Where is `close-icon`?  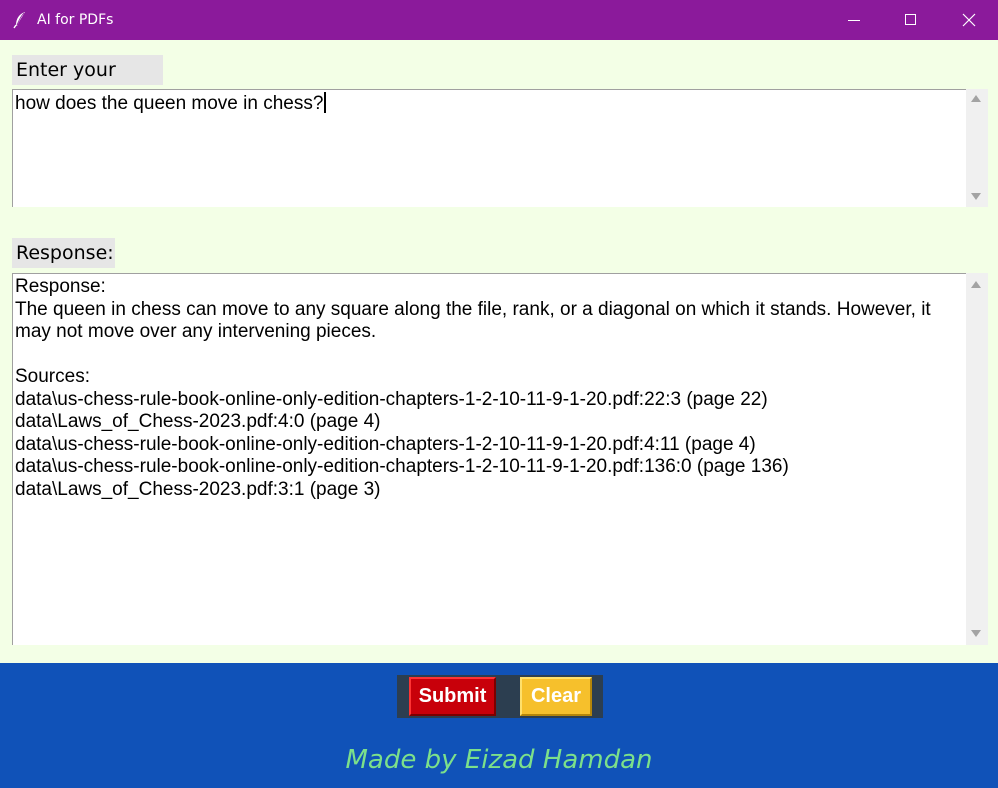
close-icon is located at coordinates (969, 20).